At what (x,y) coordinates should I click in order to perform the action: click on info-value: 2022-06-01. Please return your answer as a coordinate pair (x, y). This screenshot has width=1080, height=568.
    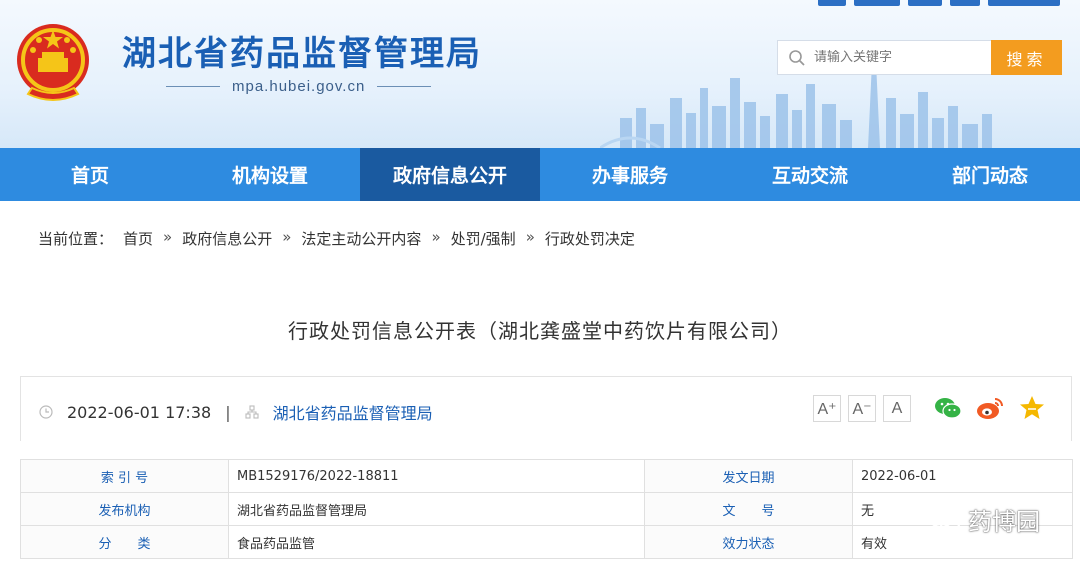
    Looking at the image, I should click on (962, 476).